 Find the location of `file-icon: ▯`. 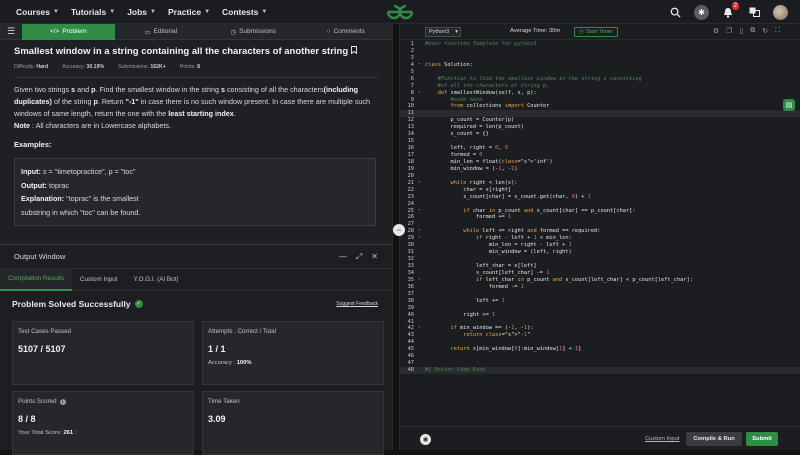

file-icon: ▯ is located at coordinates (741, 31).